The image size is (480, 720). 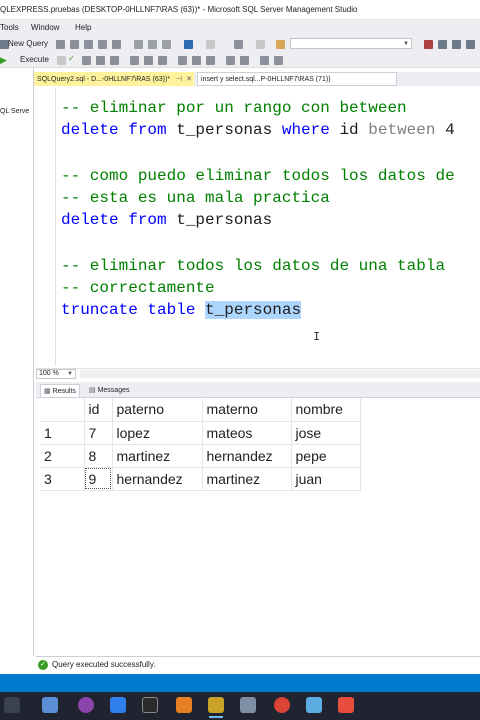 What do you see at coordinates (157, 410) in the screenshot?
I see `column-header: paterno` at bounding box center [157, 410].